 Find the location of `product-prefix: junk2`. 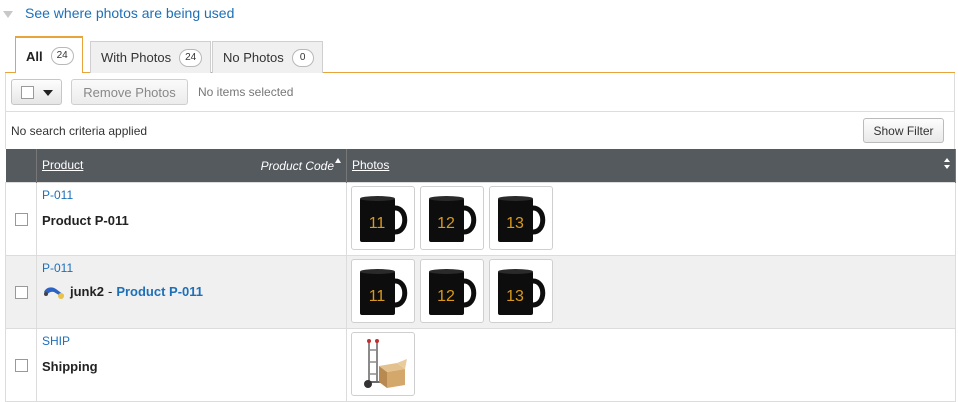

product-prefix: junk2 is located at coordinates (87, 291).